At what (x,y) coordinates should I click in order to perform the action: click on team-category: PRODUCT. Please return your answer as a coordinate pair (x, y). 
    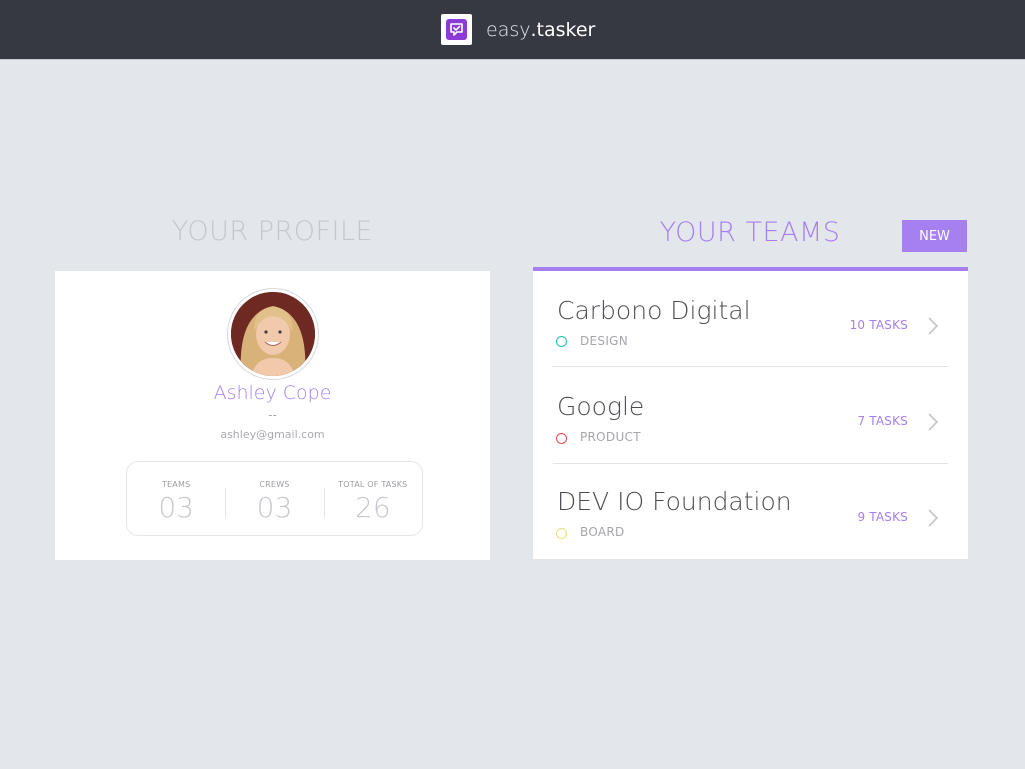
    Looking at the image, I should click on (610, 437).